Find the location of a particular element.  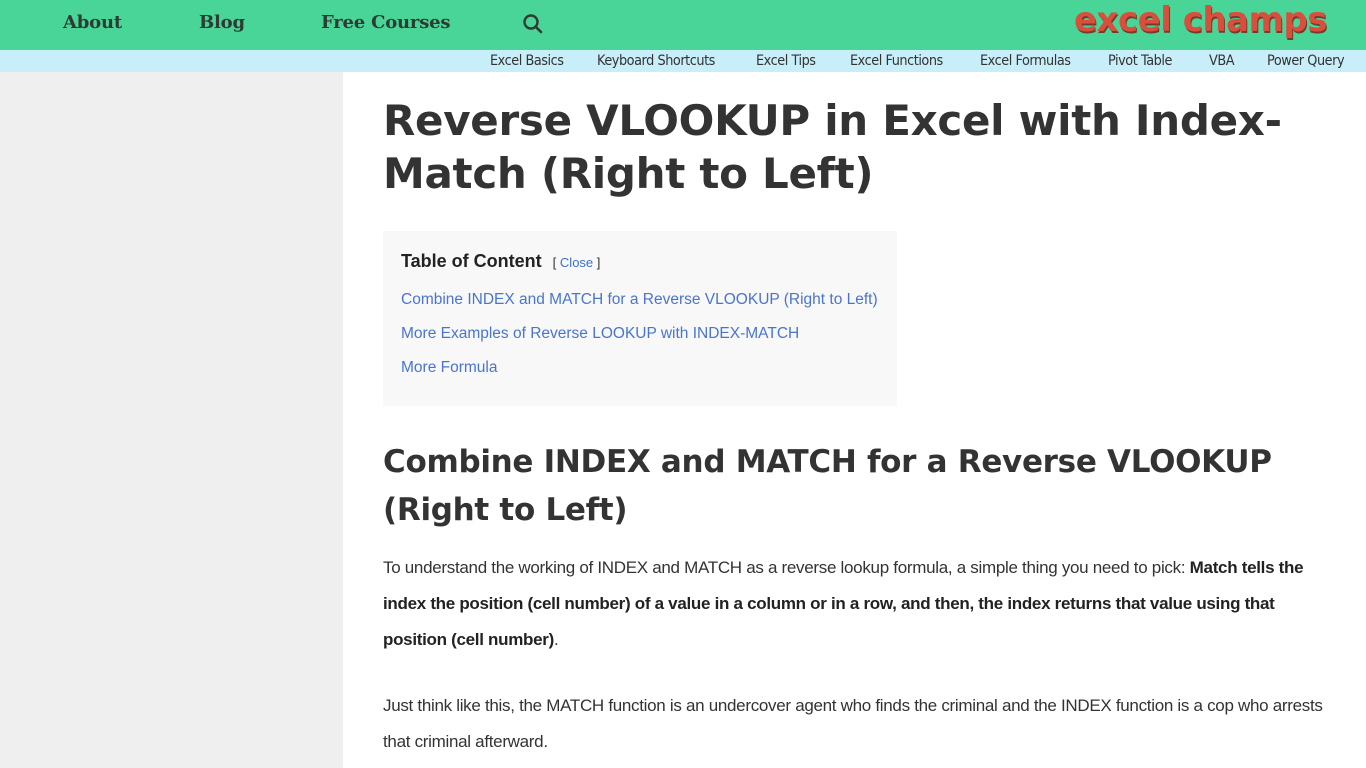

bracket-open: [ is located at coordinates (554, 262).